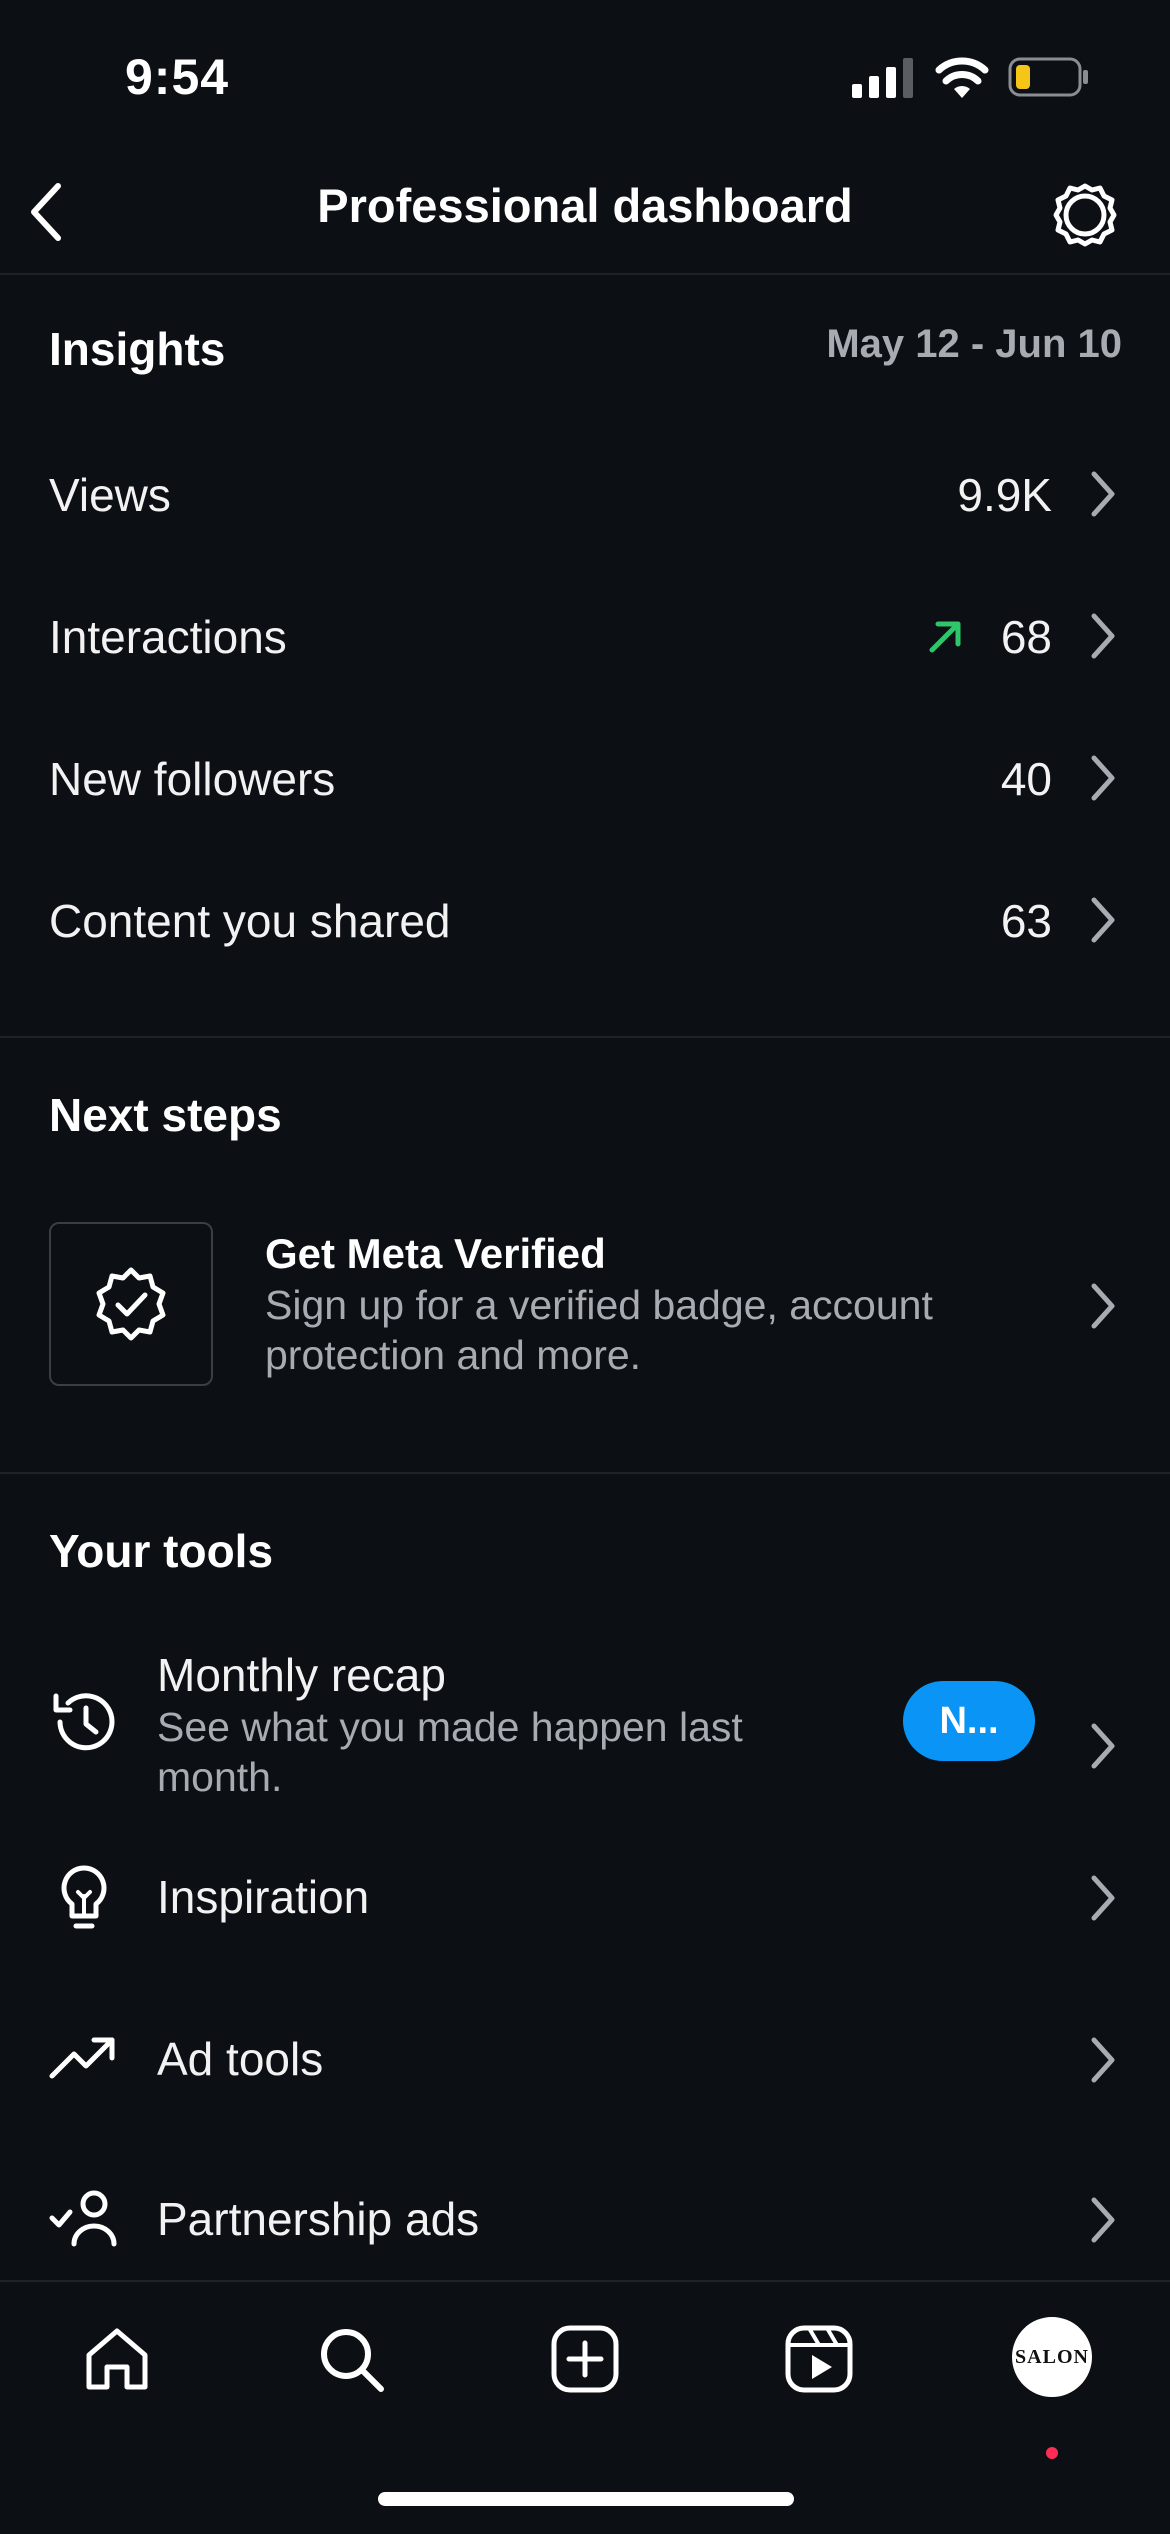  What do you see at coordinates (1004, 495) in the screenshot?
I see `metric-value: 9.9K` at bounding box center [1004, 495].